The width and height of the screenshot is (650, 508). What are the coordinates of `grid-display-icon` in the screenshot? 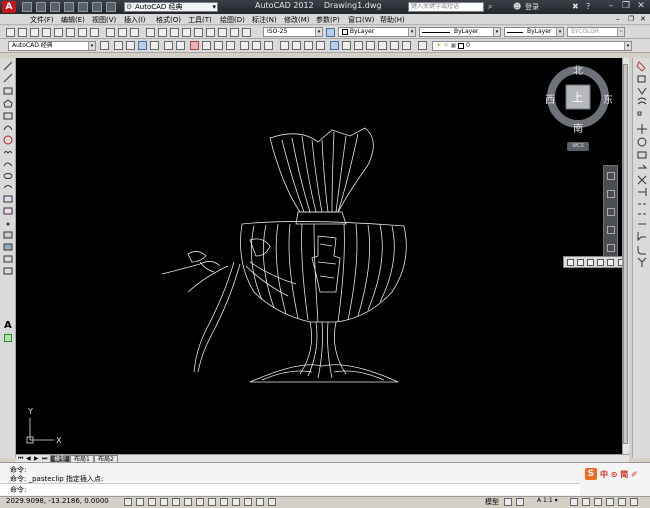 It's located at (140, 502).